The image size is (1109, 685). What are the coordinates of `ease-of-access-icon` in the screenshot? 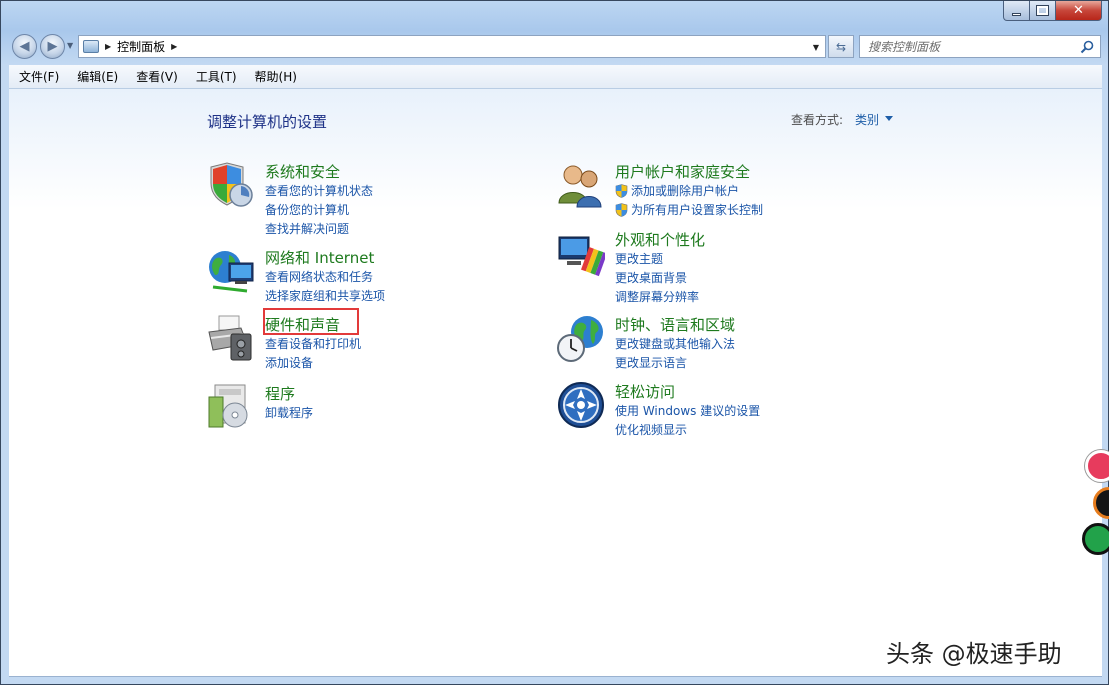 It's located at (581, 405).